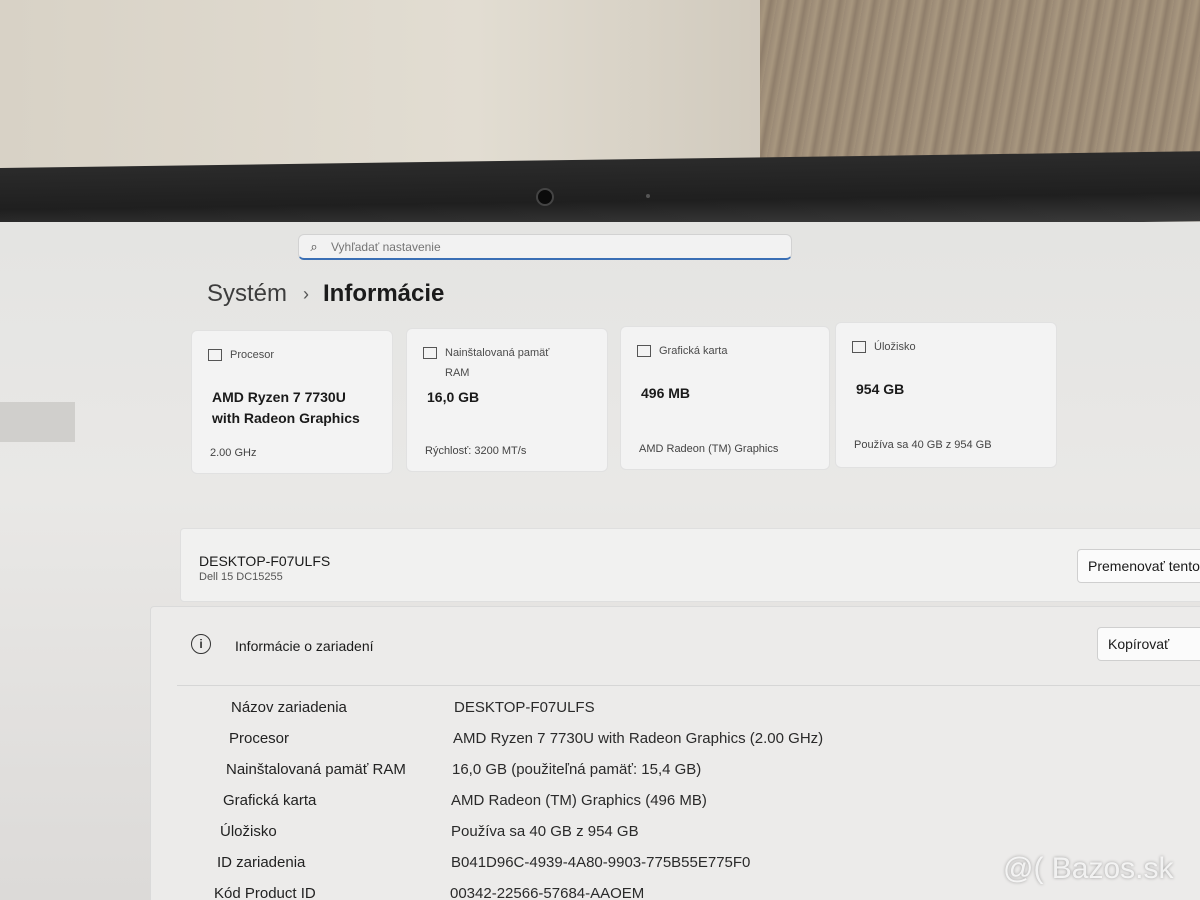  I want to click on card-header: Úložisko, so click(884, 347).